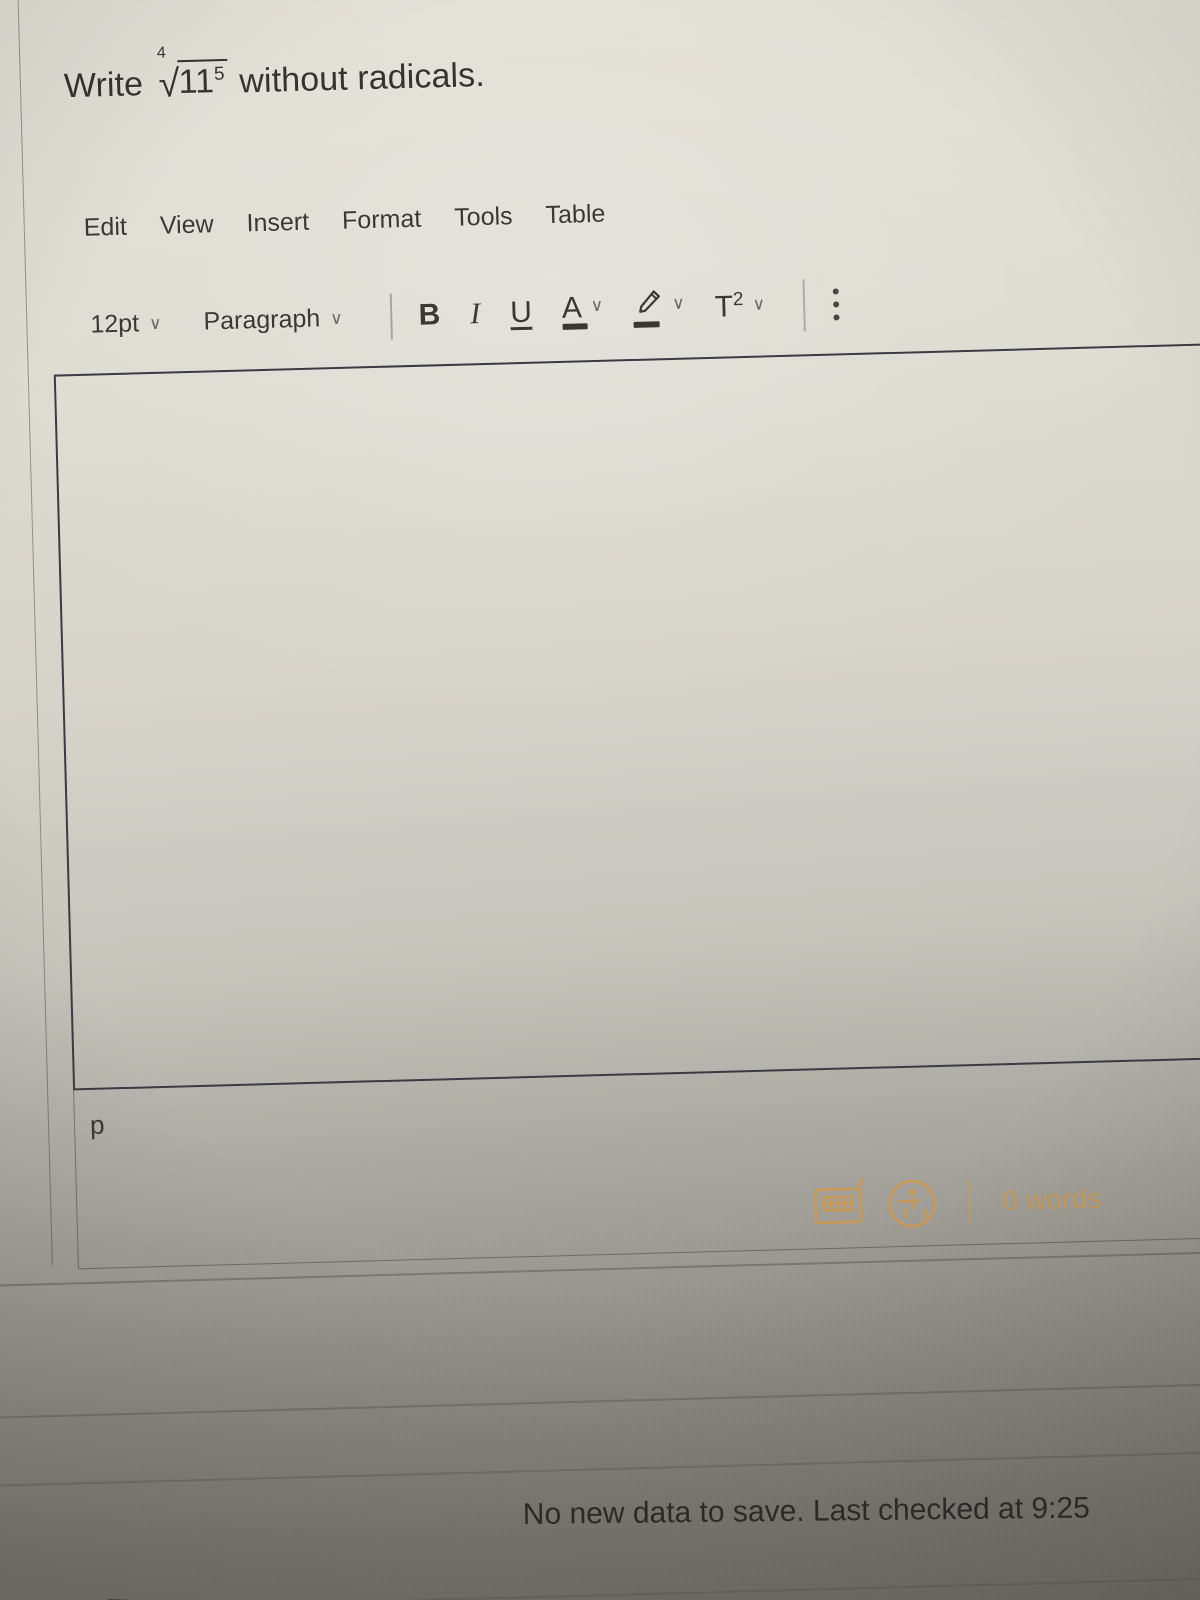  Describe the element at coordinates (105, 228) in the screenshot. I see `menu-item-edit: Edit` at that location.